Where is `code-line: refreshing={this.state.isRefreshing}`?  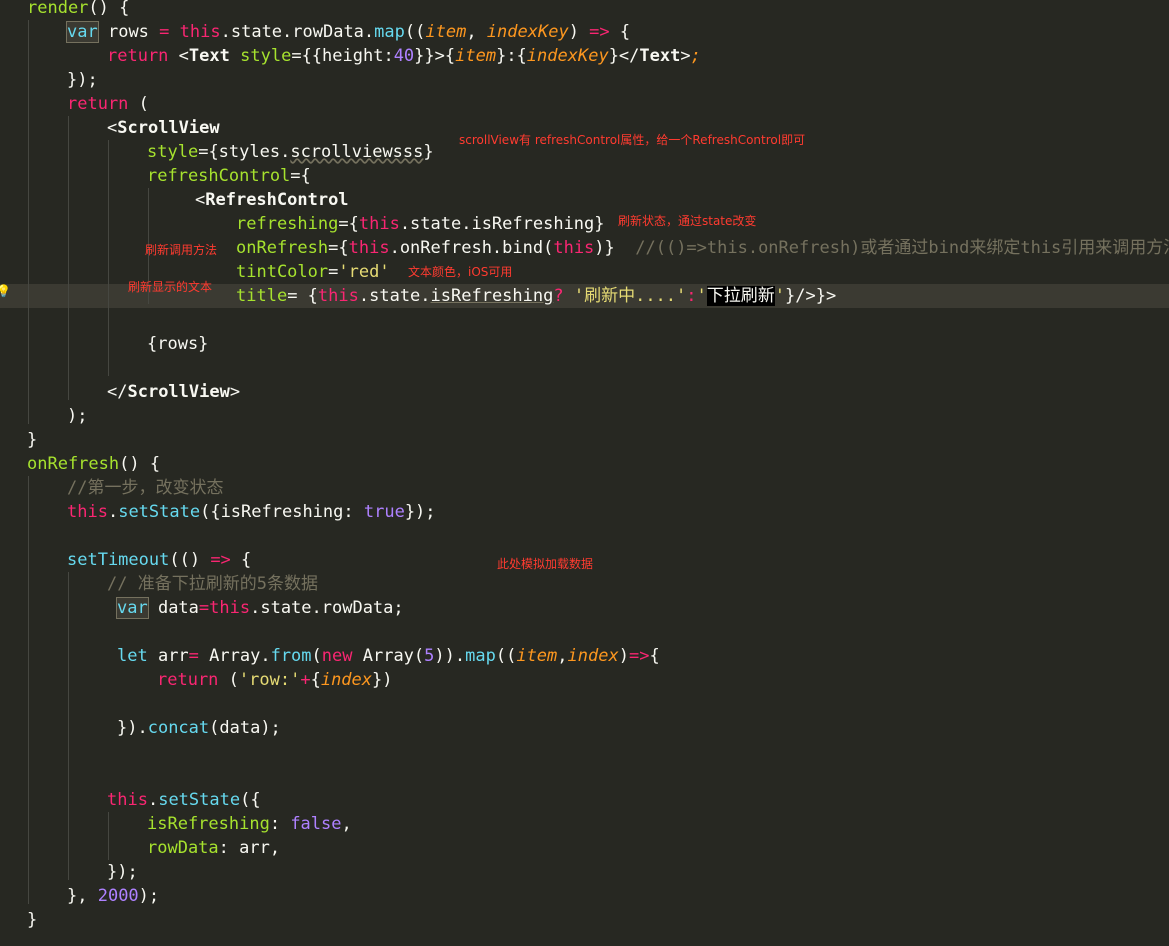
code-line: refreshing={this.state.isRefreshing} is located at coordinates (420, 224).